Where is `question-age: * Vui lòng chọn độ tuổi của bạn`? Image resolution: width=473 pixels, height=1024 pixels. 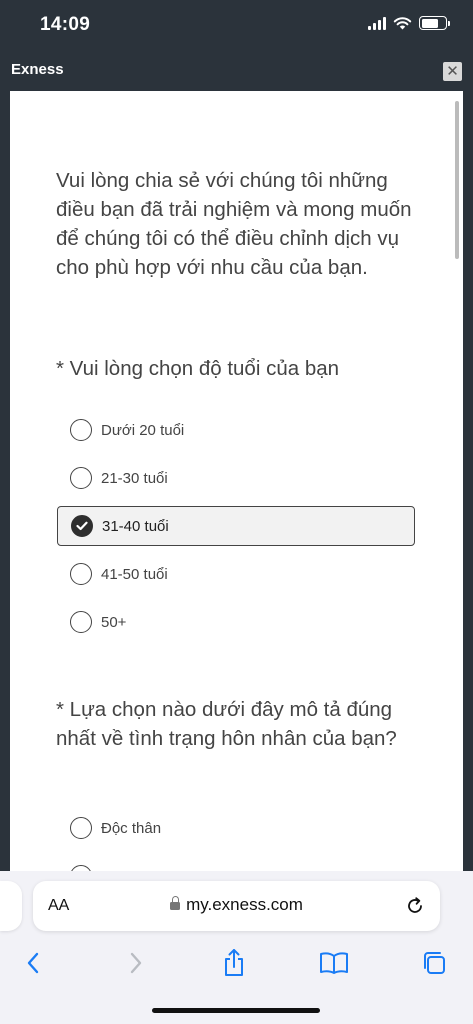
question-age: * Vui lòng chọn độ tuổi của bạn is located at coordinates (198, 368).